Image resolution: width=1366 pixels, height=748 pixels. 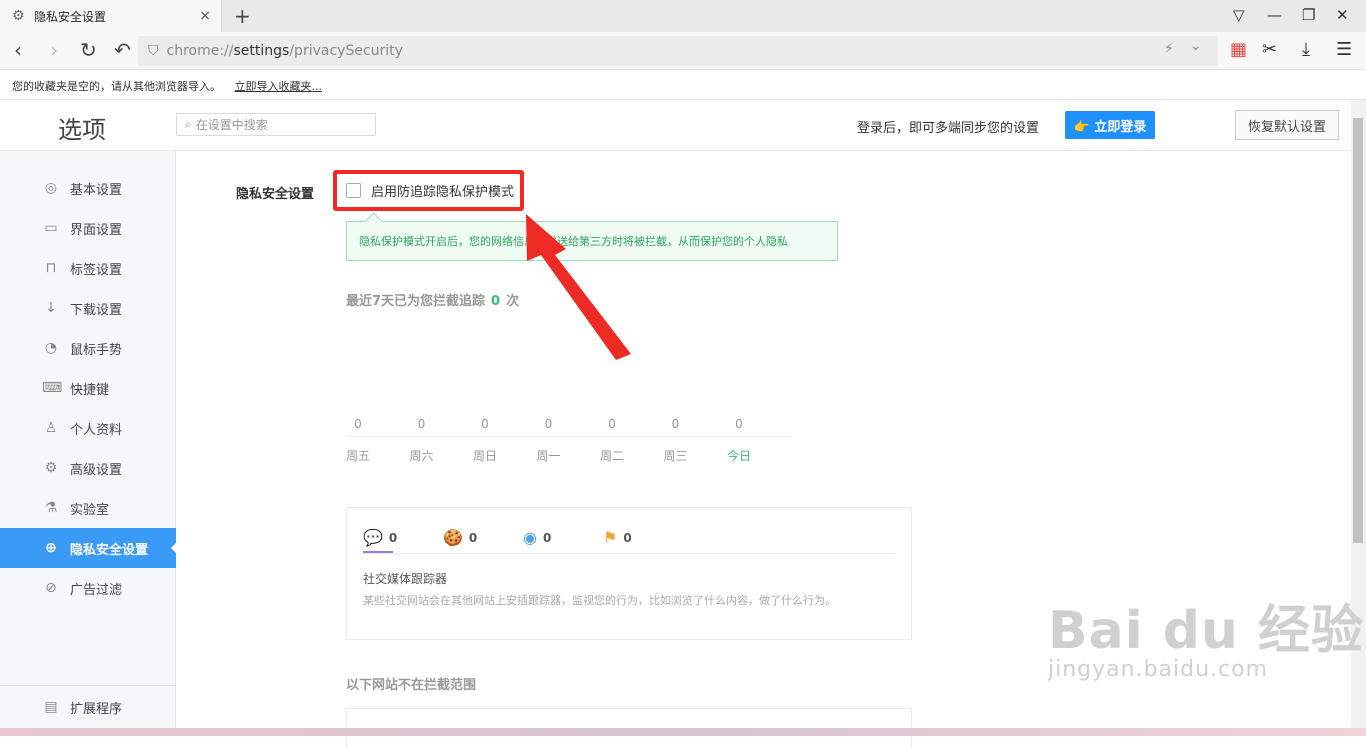 I want to click on chat-icon: 💬, so click(x=373, y=537).